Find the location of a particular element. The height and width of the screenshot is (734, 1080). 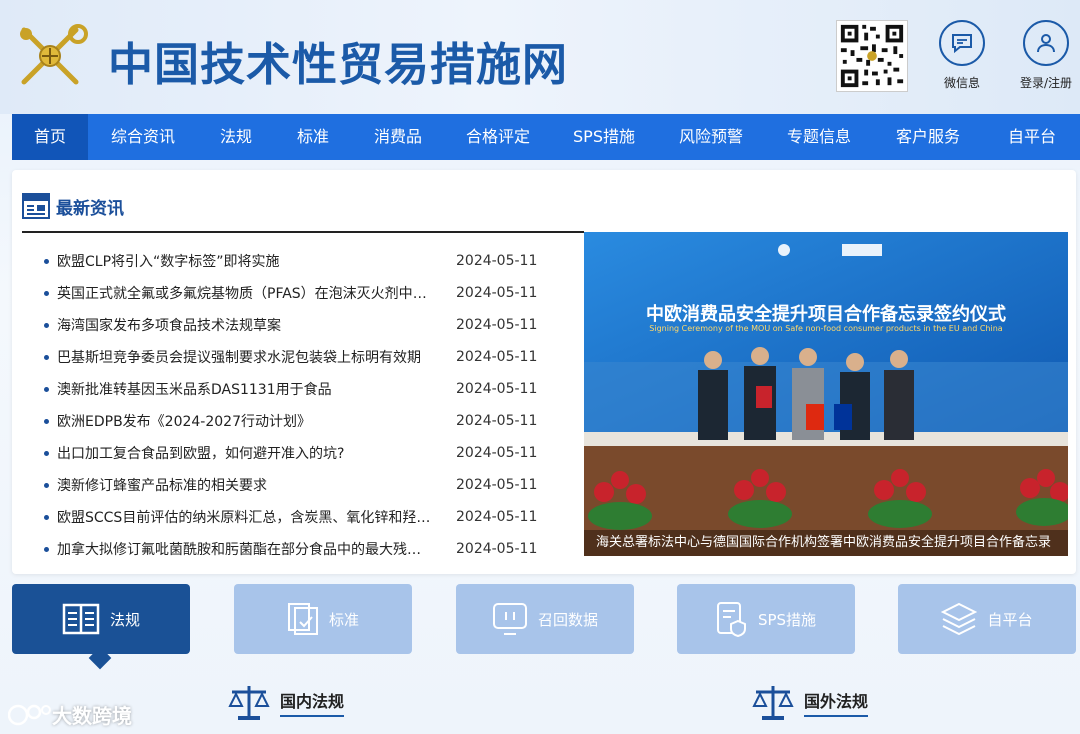

user-icon is located at coordinates (1046, 43).